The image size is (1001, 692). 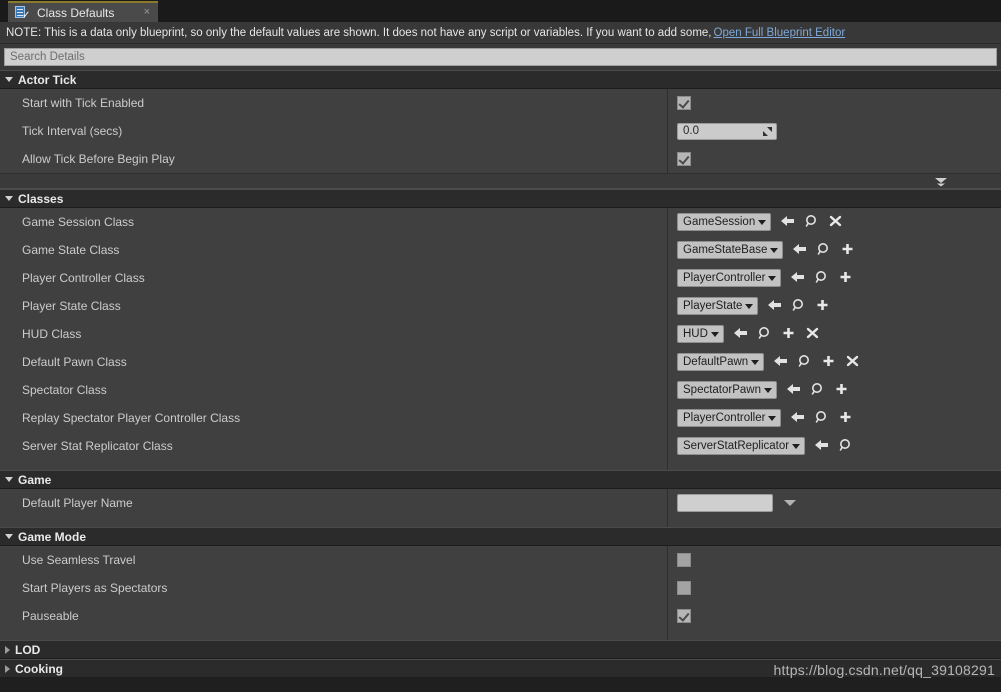 What do you see at coordinates (725, 250) in the screenshot?
I see `combobox-value: GameStateBase` at bounding box center [725, 250].